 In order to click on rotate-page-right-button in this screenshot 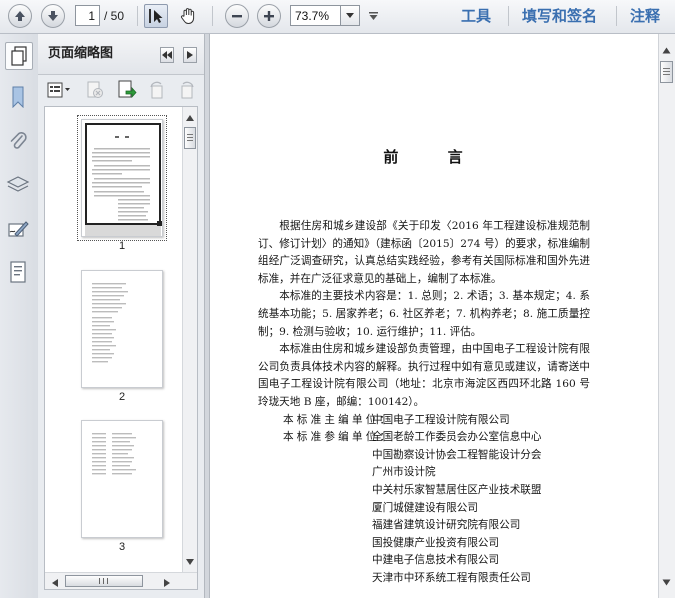, I will do `click(187, 90)`.